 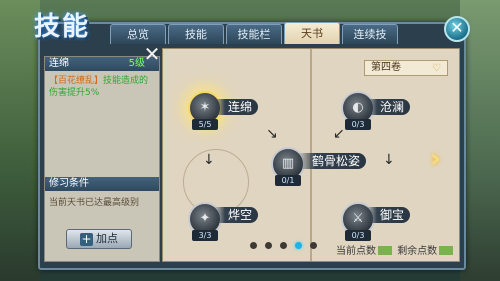 What do you see at coordinates (205, 235) in the screenshot?
I see `skill-node-count: 3/3` at bounding box center [205, 235].